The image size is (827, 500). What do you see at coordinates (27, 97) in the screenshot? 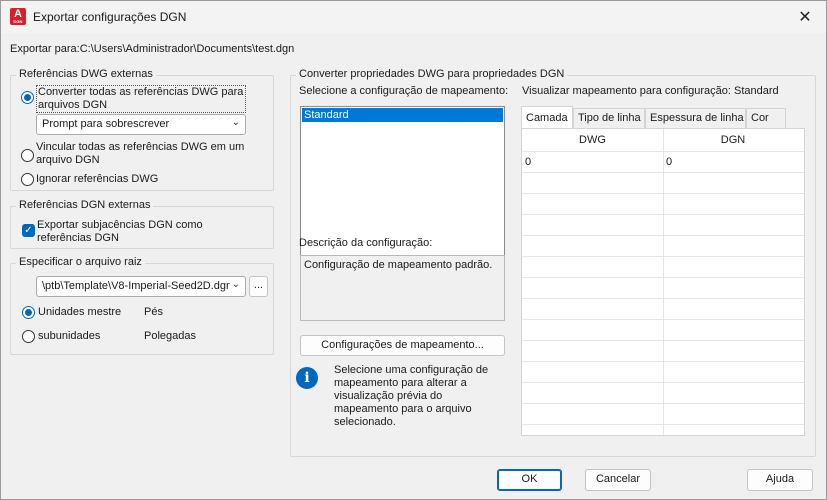
I see `convert-dwg-refs-radio` at bounding box center [27, 97].